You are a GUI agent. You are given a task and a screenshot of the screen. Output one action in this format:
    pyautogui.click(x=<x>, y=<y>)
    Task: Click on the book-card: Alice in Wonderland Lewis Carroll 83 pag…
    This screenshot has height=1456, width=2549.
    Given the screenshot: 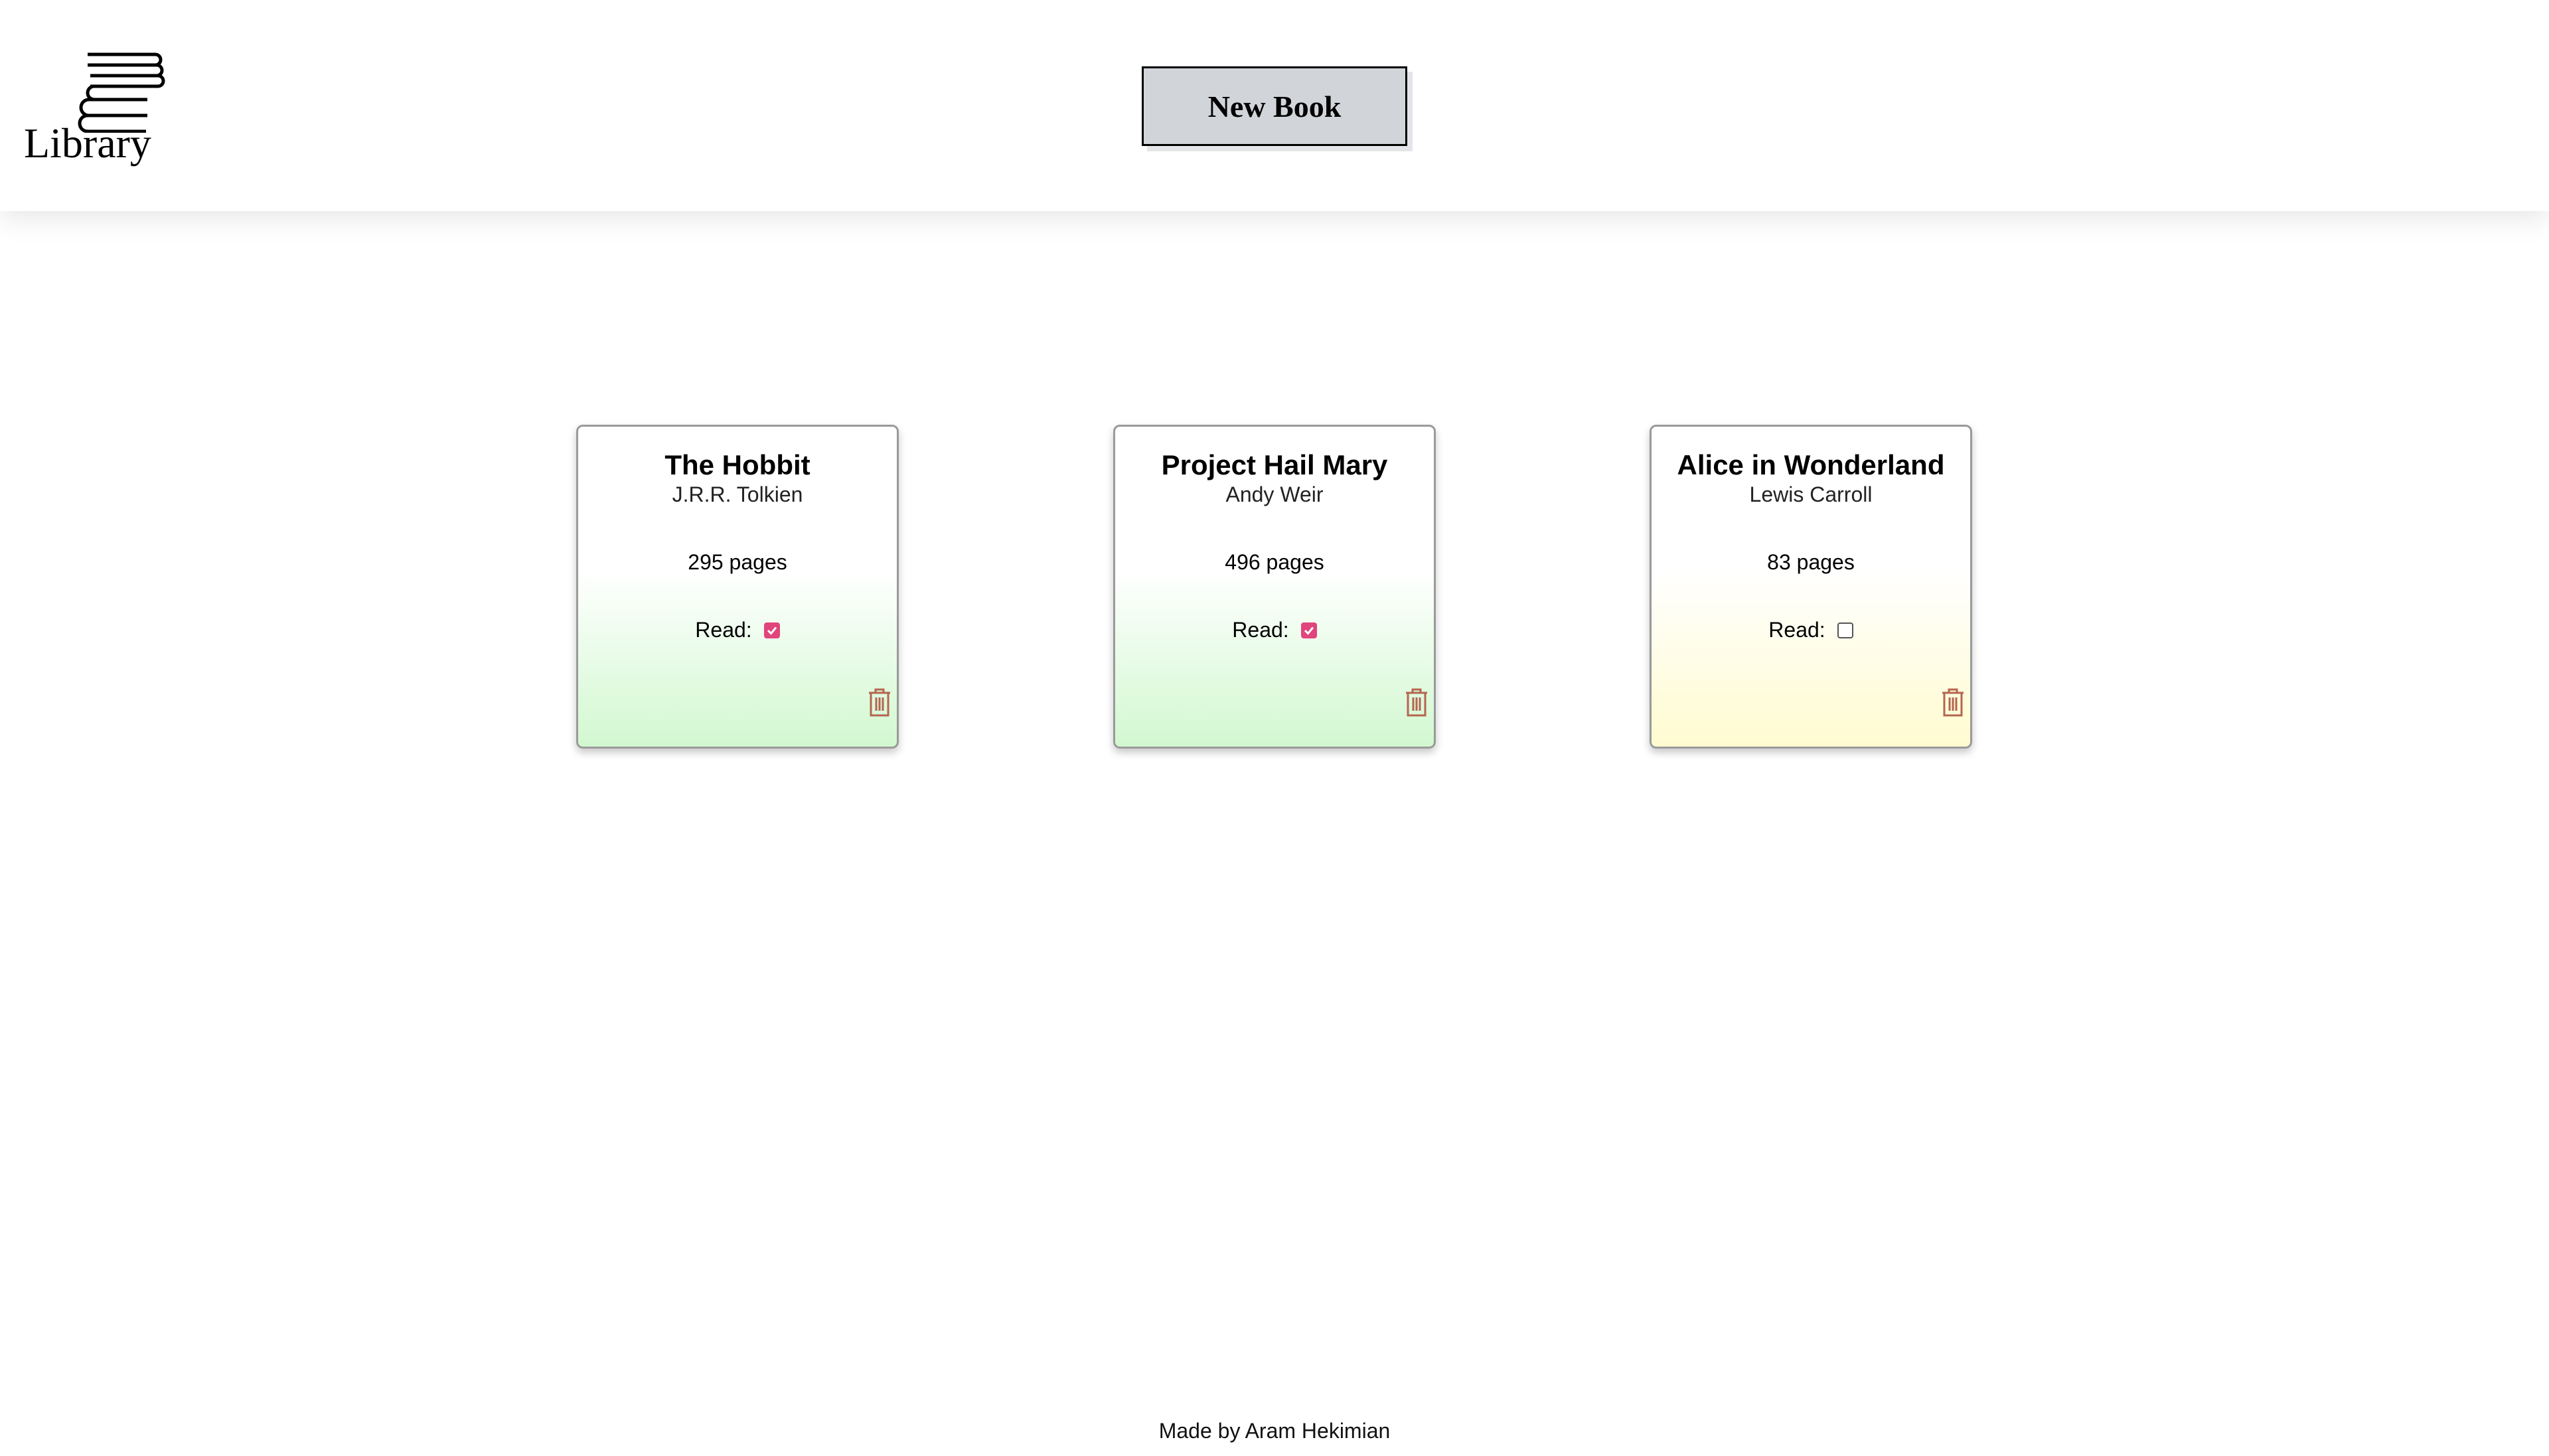 What is the action you would take?
    pyautogui.click(x=1811, y=587)
    